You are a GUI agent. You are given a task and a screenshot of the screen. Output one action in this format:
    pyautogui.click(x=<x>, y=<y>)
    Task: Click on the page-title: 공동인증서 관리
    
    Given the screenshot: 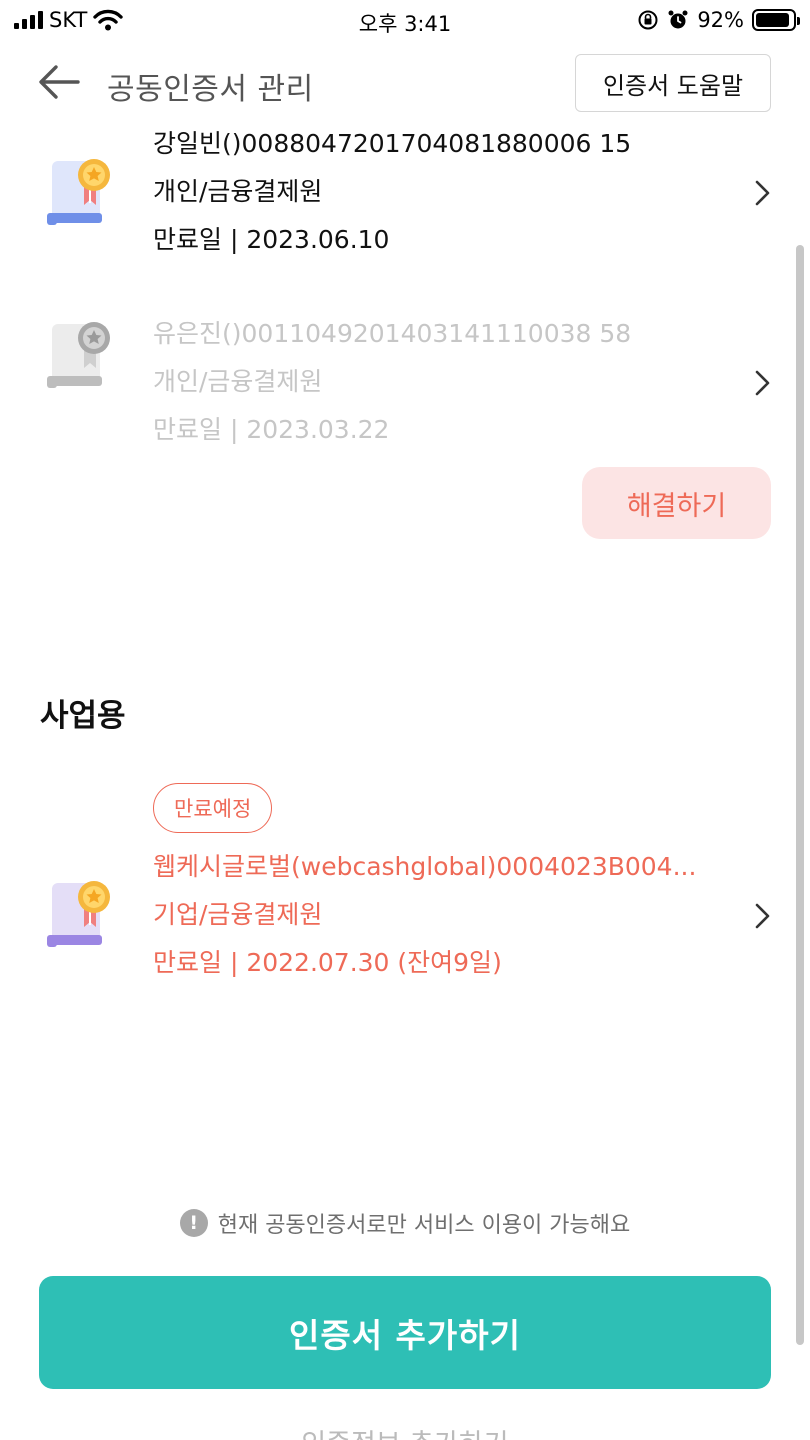 What is the action you would take?
    pyautogui.click(x=210, y=89)
    